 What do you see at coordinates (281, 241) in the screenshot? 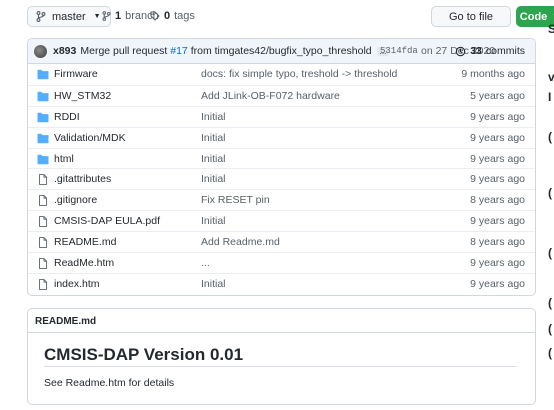
I see `file-row: README.md Add Readme.md 8 years ago` at bounding box center [281, 241].